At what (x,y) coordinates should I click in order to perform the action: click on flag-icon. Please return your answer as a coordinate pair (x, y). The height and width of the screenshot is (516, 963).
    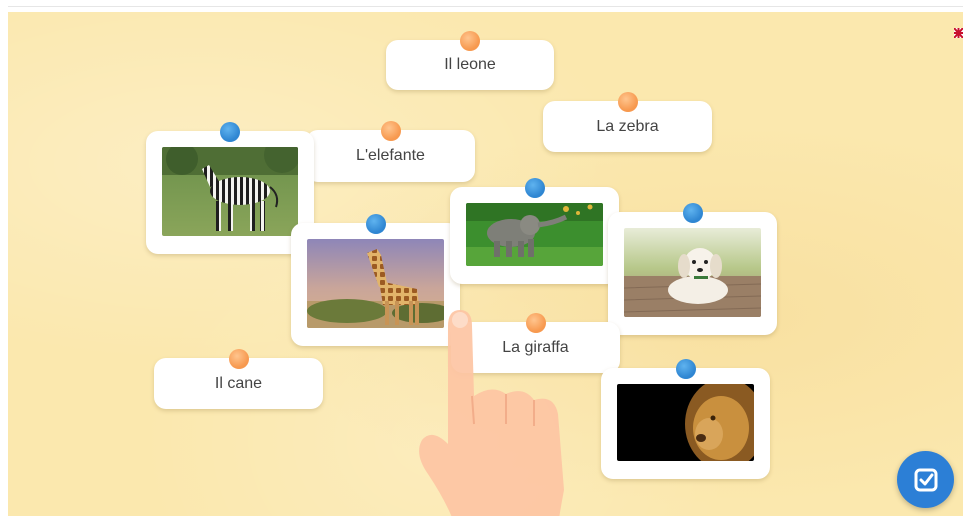
    Looking at the image, I should click on (958, 33).